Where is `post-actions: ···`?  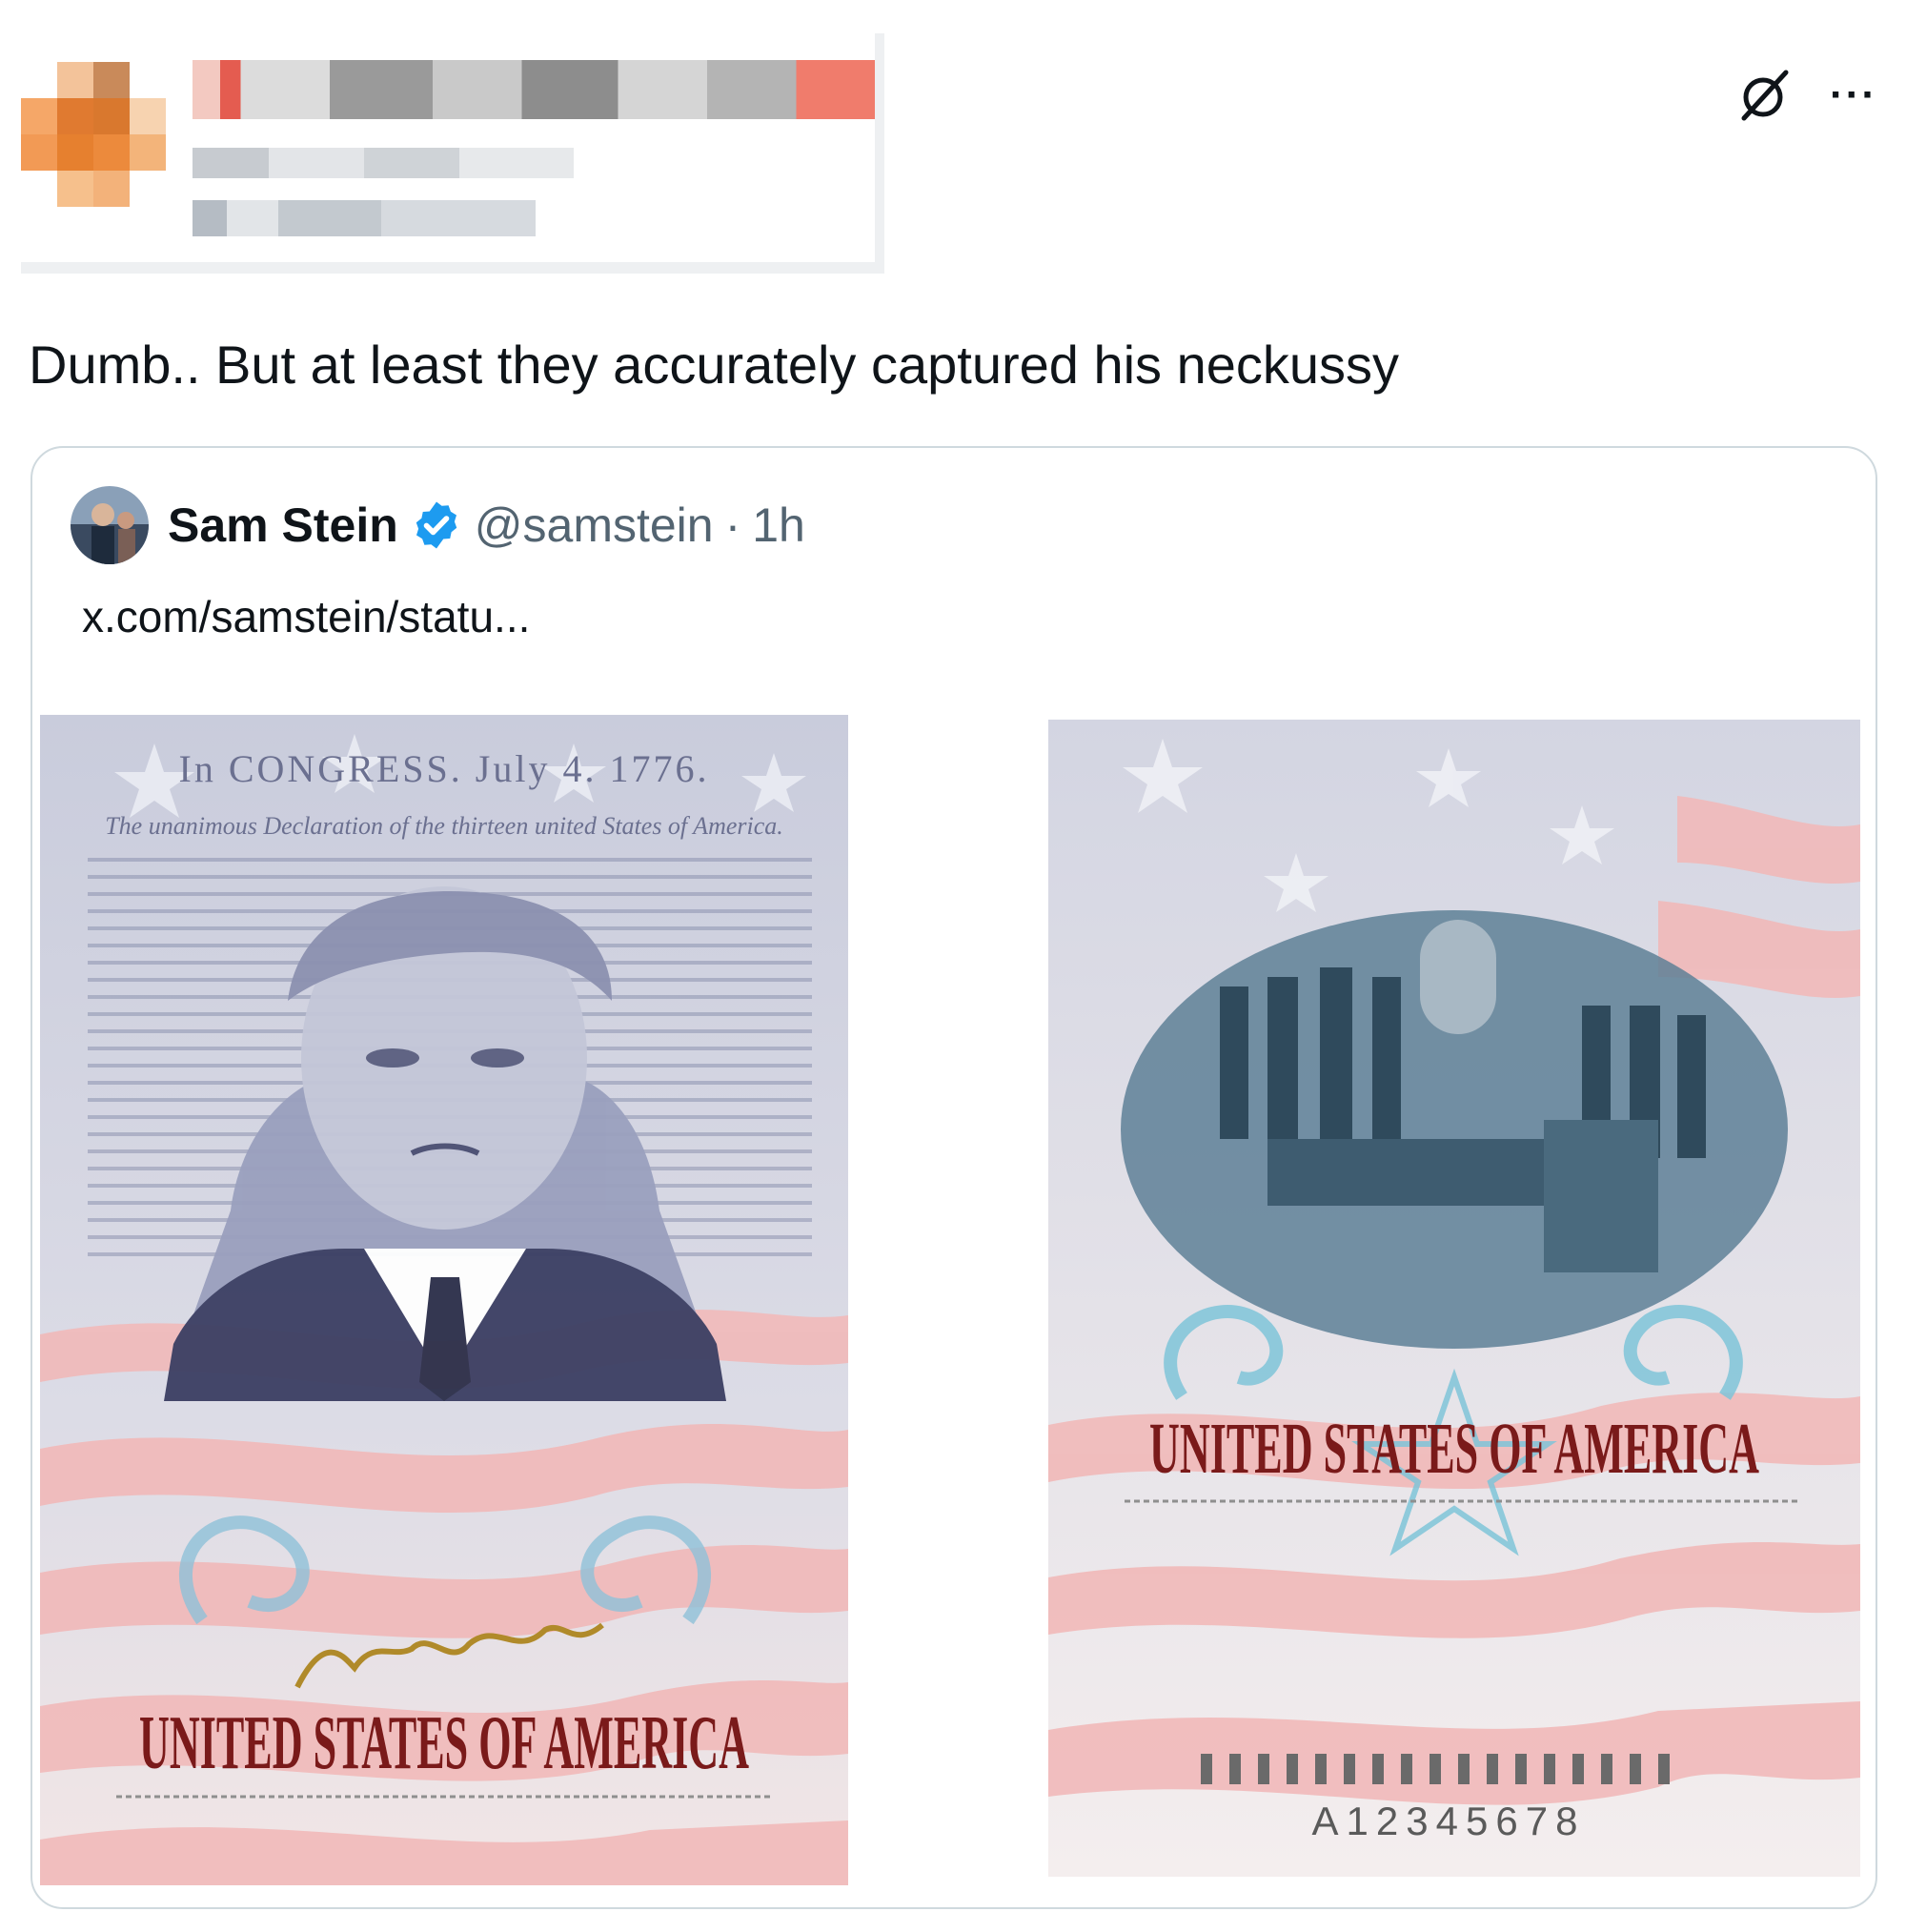
post-actions: ··· is located at coordinates (1806, 96).